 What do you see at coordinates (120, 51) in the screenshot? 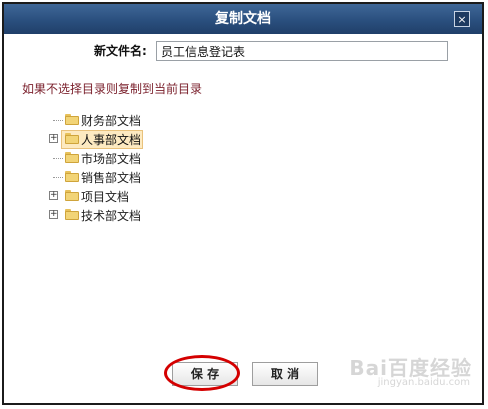
I see `new-filename-label: 新文件名:` at bounding box center [120, 51].